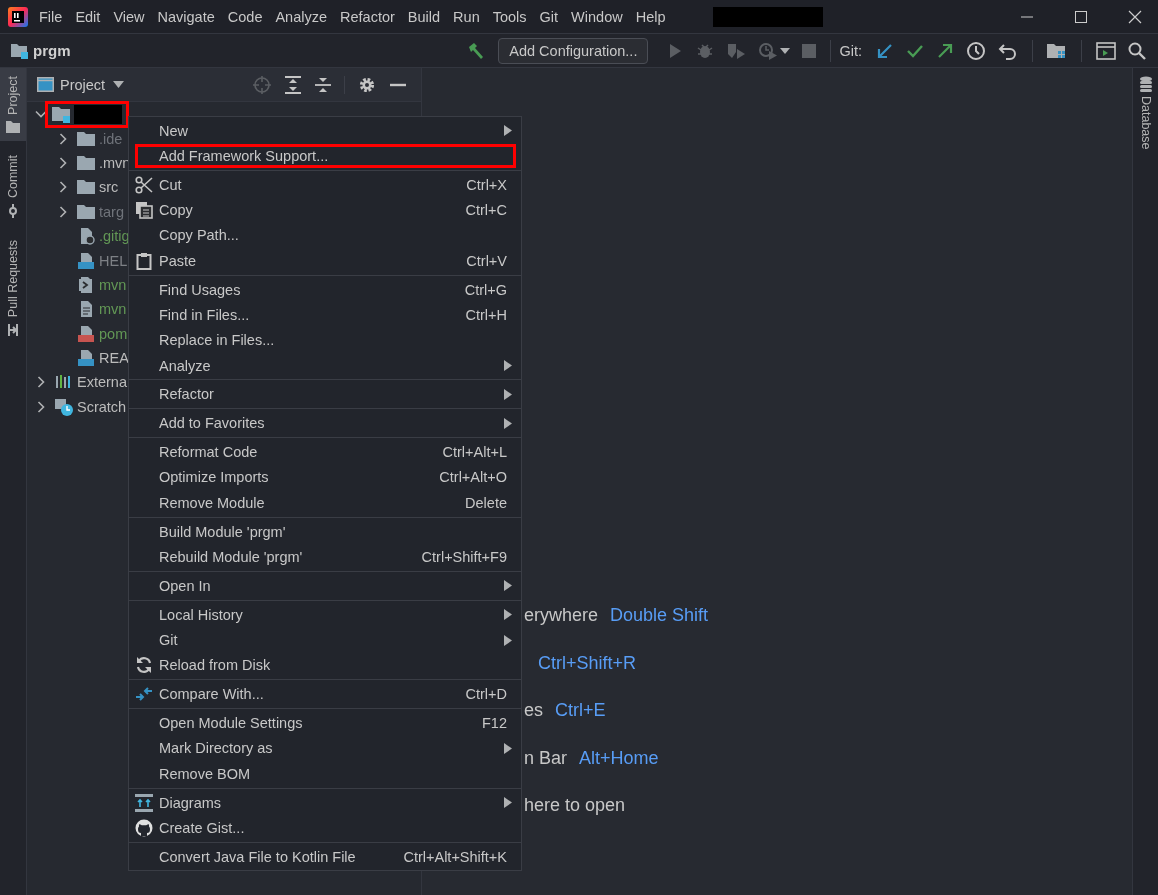  I want to click on menu-item: Tools, so click(509, 16).